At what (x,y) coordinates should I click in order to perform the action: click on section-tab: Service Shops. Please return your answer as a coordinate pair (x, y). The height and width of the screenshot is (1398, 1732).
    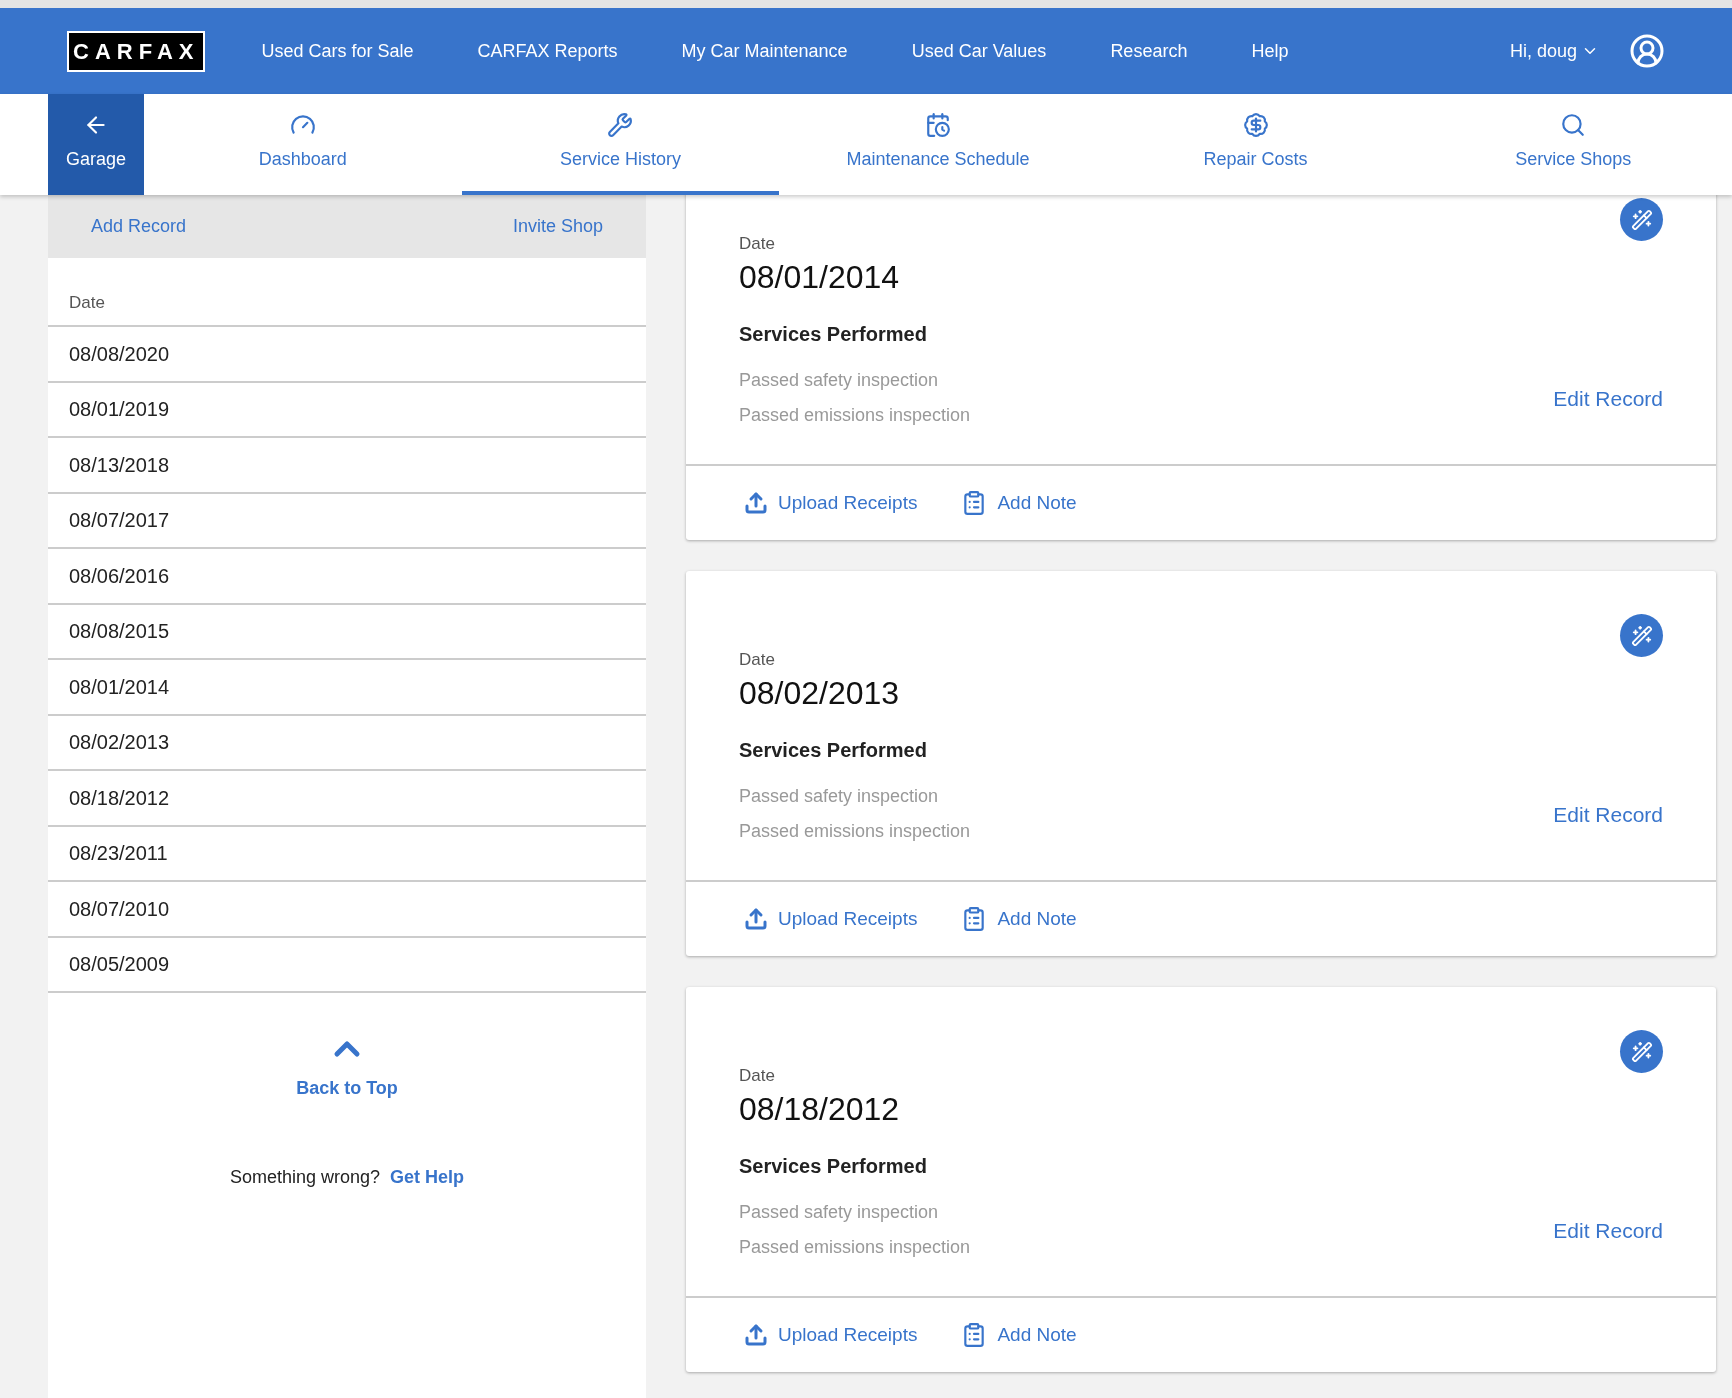
    Looking at the image, I should click on (1573, 144).